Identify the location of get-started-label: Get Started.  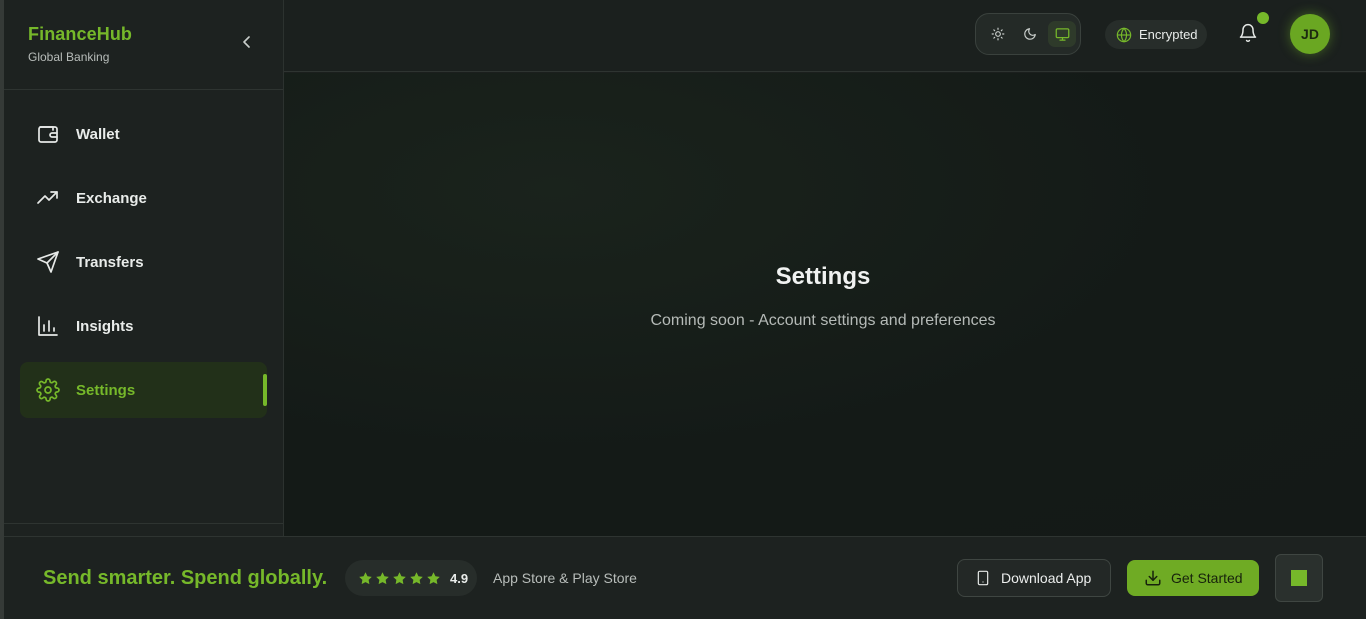
(1207, 578).